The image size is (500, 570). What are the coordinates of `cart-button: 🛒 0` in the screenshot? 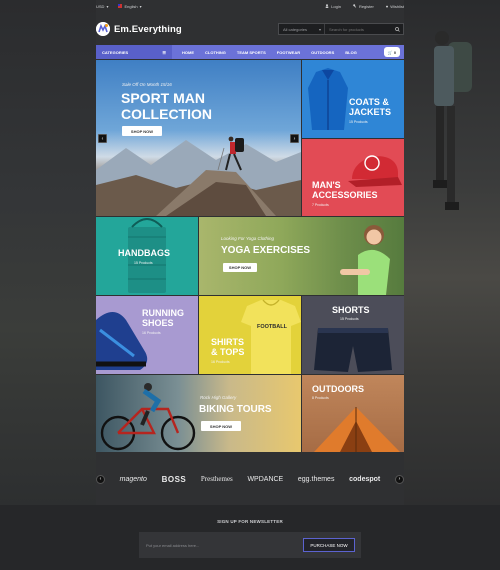 It's located at (392, 52).